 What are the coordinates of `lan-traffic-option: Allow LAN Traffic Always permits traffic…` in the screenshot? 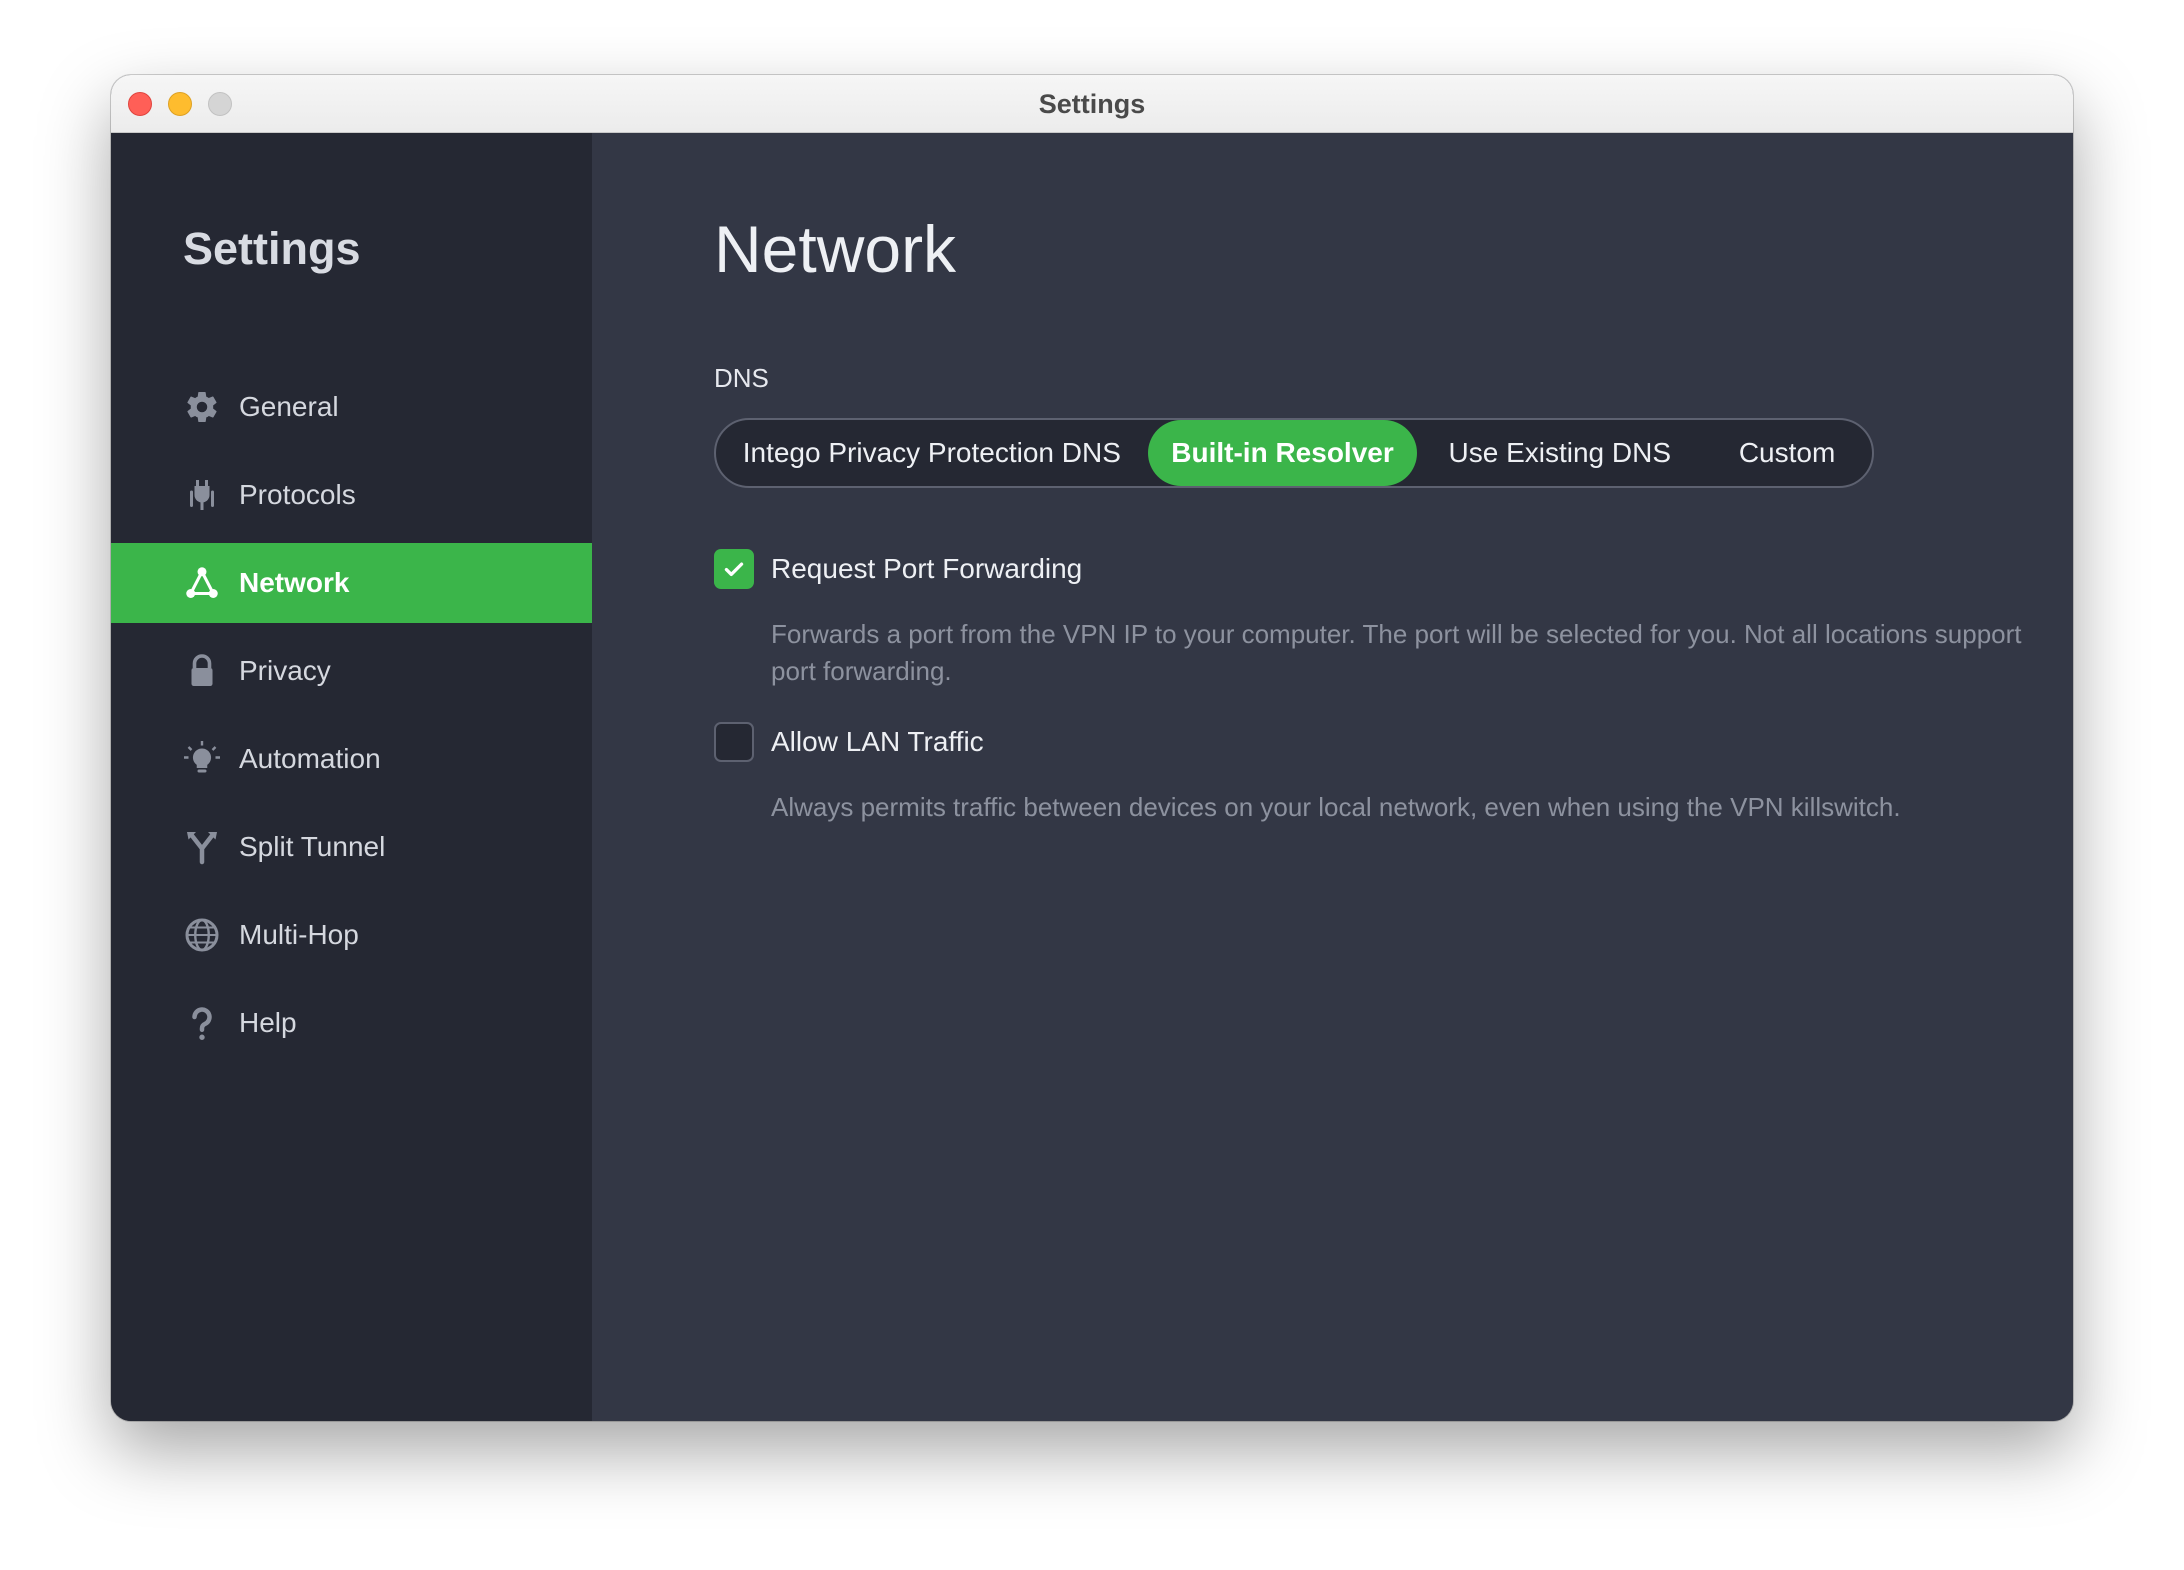 It's located at (1377, 773).